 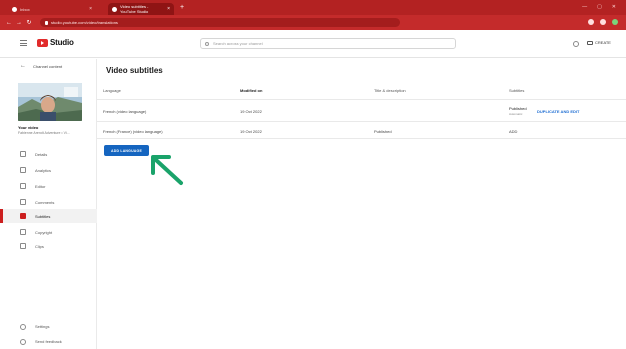 What do you see at coordinates (576, 44) in the screenshot?
I see `help-icon` at bounding box center [576, 44].